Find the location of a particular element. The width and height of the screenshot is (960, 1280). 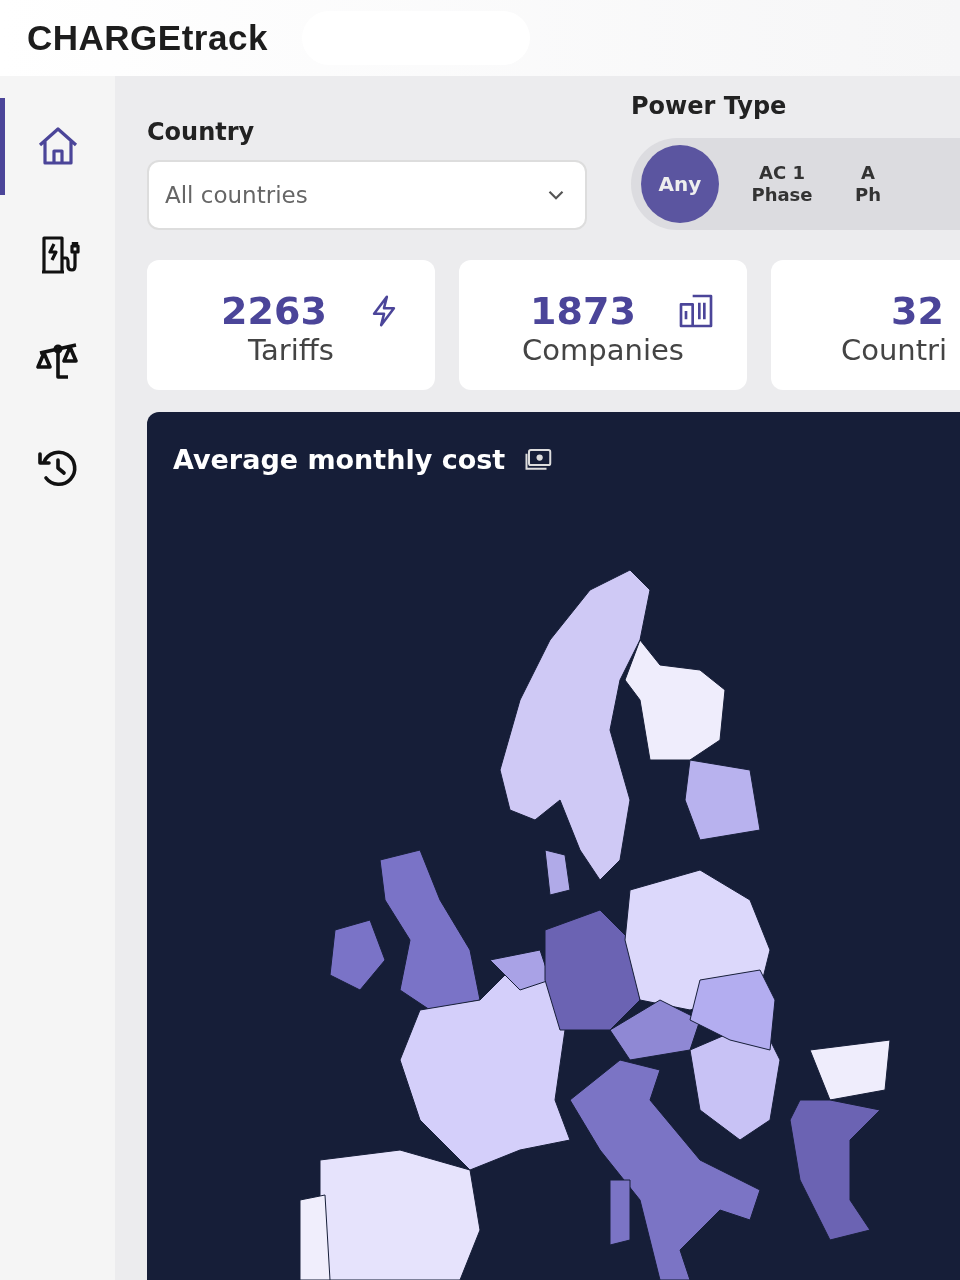

stat-value: 1873 is located at coordinates (583, 311).